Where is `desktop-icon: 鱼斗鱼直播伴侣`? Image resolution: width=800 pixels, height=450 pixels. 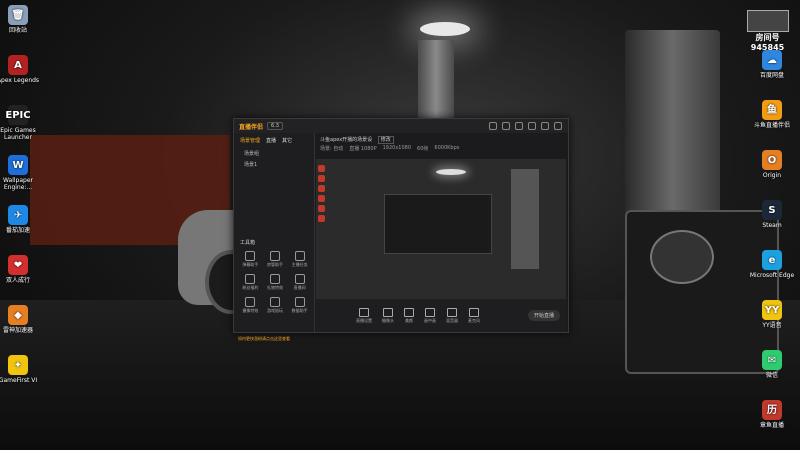 desktop-icon: 鱼斗鱼直播伴侣 is located at coordinates (772, 114).